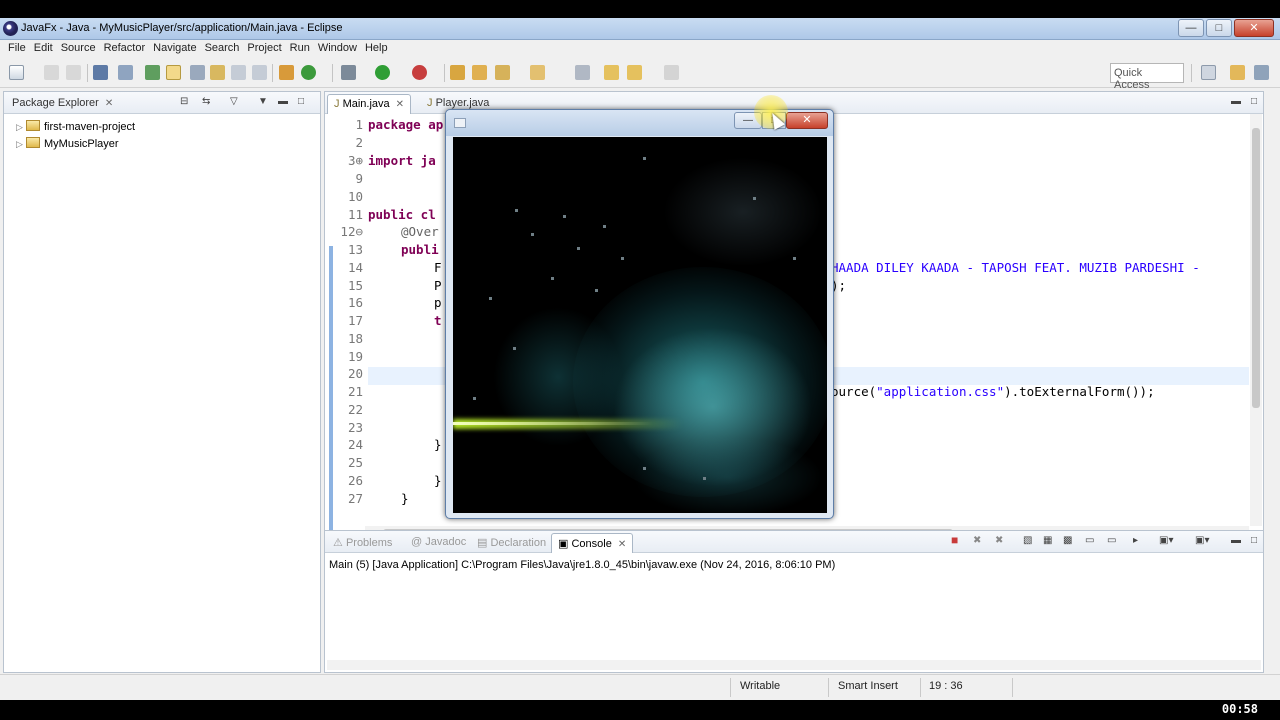 Image resolution: width=1280 pixels, height=720 pixels. Describe the element at coordinates (671, 72) in the screenshot. I see `forward-icon` at that location.